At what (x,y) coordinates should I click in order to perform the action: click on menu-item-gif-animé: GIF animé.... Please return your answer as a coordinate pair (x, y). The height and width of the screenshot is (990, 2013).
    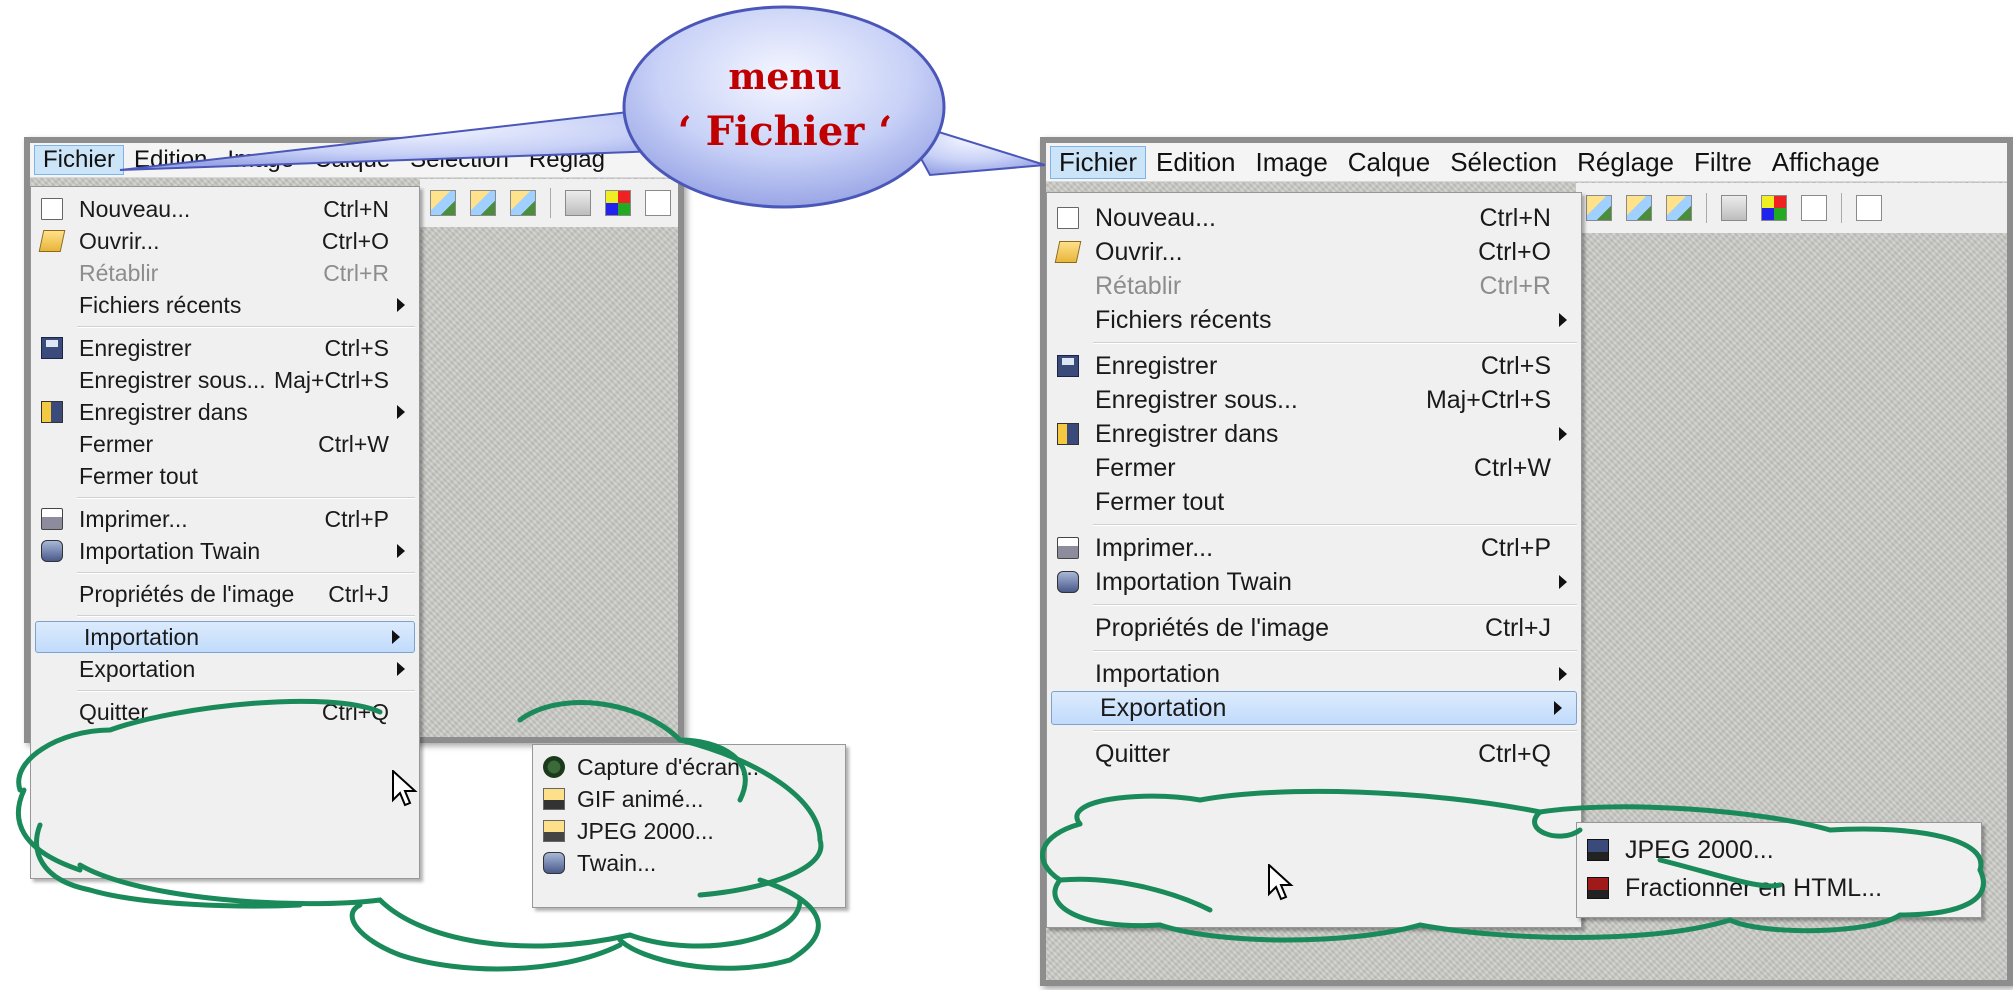
    Looking at the image, I should click on (689, 799).